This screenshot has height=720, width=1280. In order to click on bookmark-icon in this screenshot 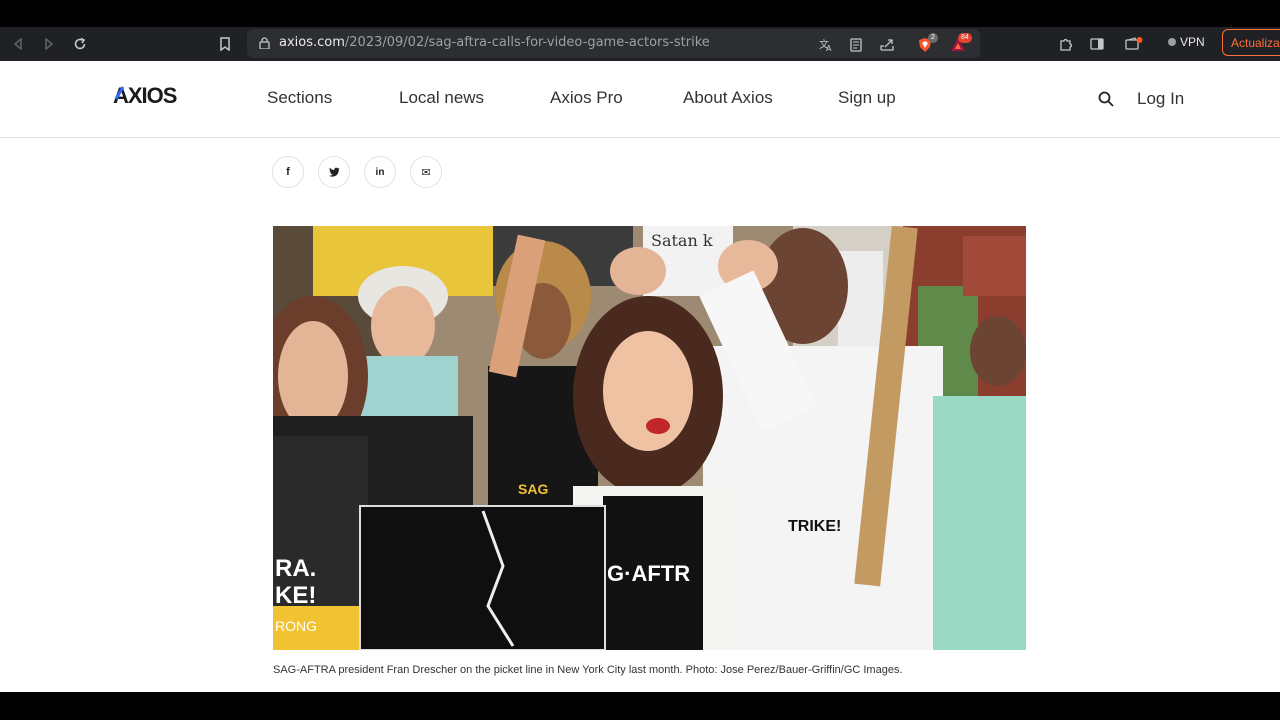, I will do `click(225, 44)`.